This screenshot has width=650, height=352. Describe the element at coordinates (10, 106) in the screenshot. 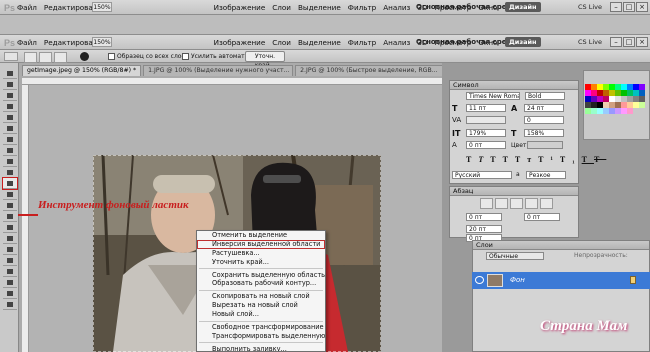

I see `quick-selection-tool-icon` at that location.